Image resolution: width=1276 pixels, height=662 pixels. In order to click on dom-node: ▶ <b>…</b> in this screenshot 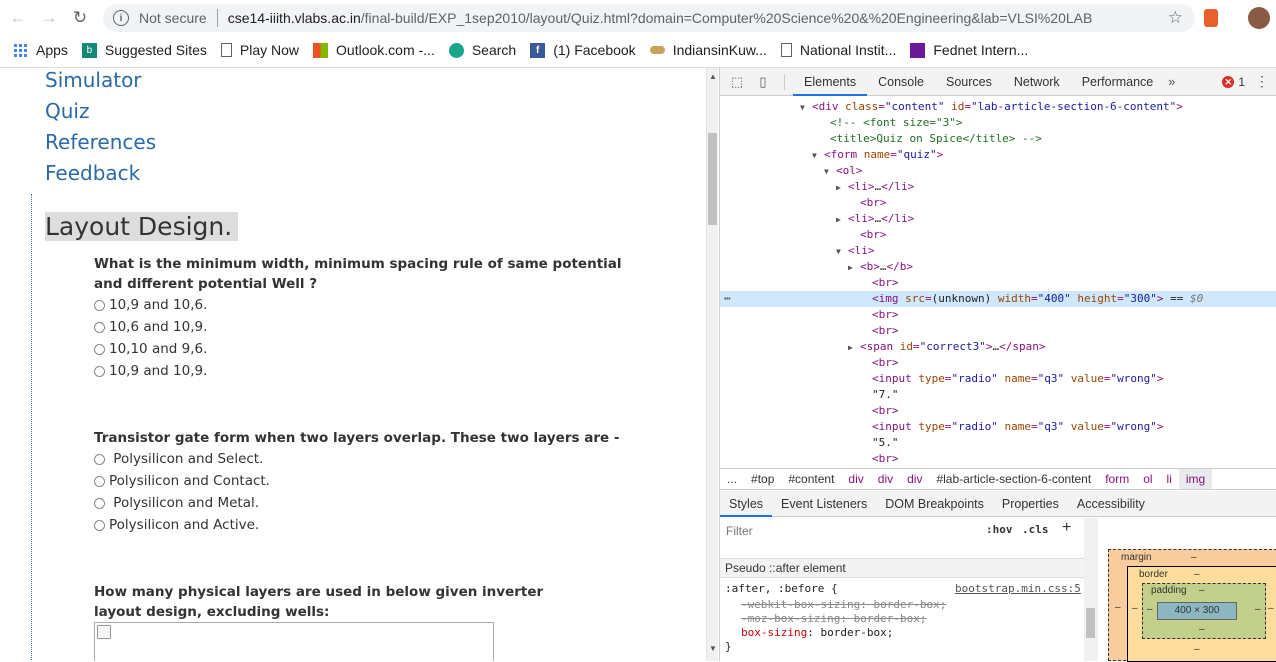, I will do `click(880, 267)`.